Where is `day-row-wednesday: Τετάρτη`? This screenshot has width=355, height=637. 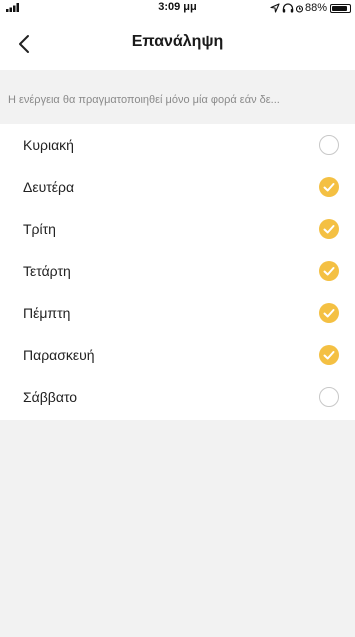
day-row-wednesday: Τετάρτη is located at coordinates (177, 271).